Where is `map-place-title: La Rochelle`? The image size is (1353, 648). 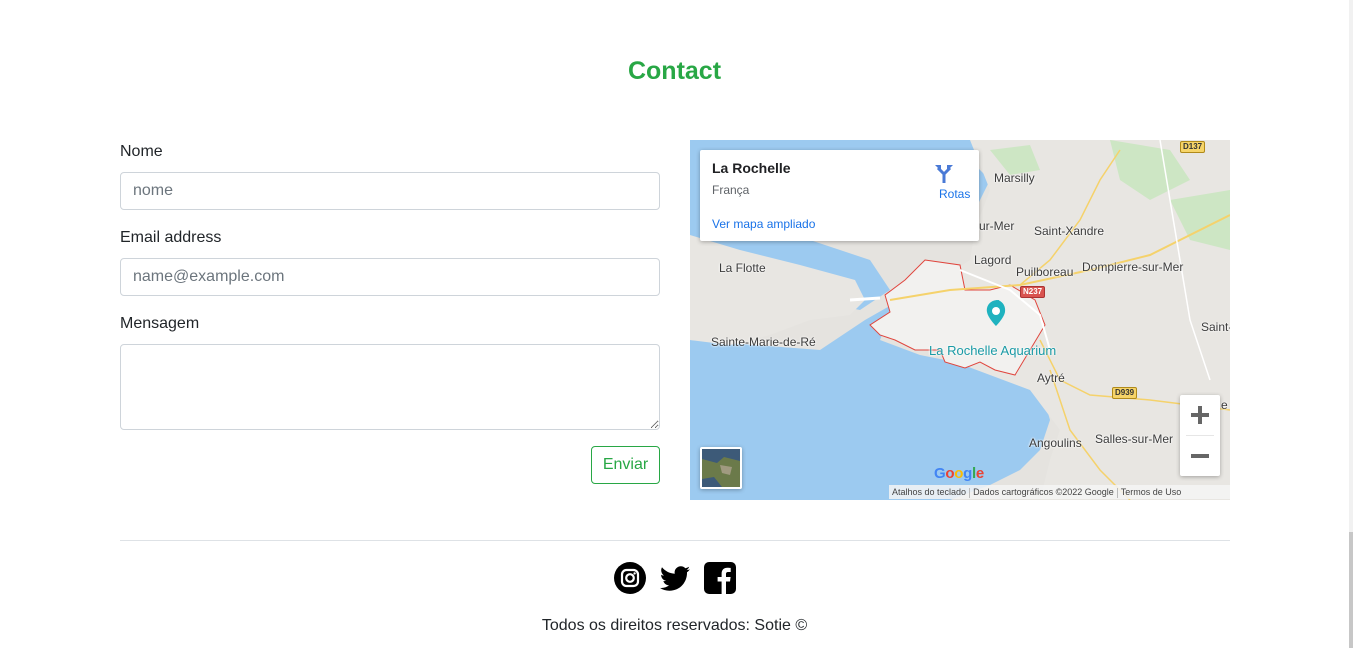 map-place-title: La Rochelle is located at coordinates (751, 168).